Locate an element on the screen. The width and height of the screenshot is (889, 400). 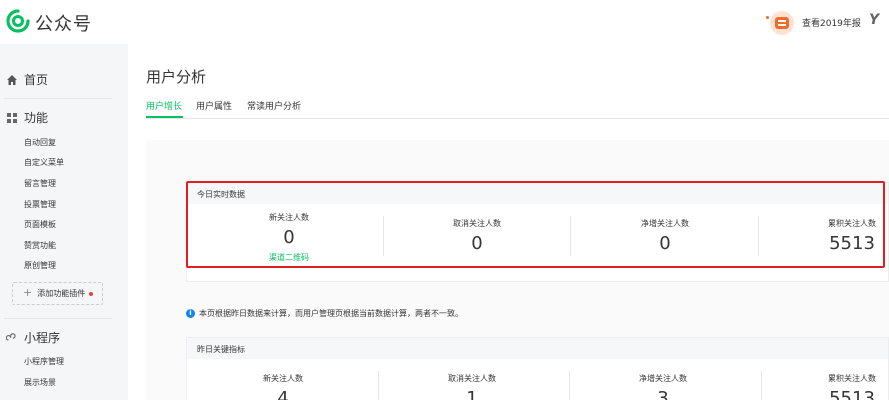
metric-value: 3 is located at coordinates (663, 394).